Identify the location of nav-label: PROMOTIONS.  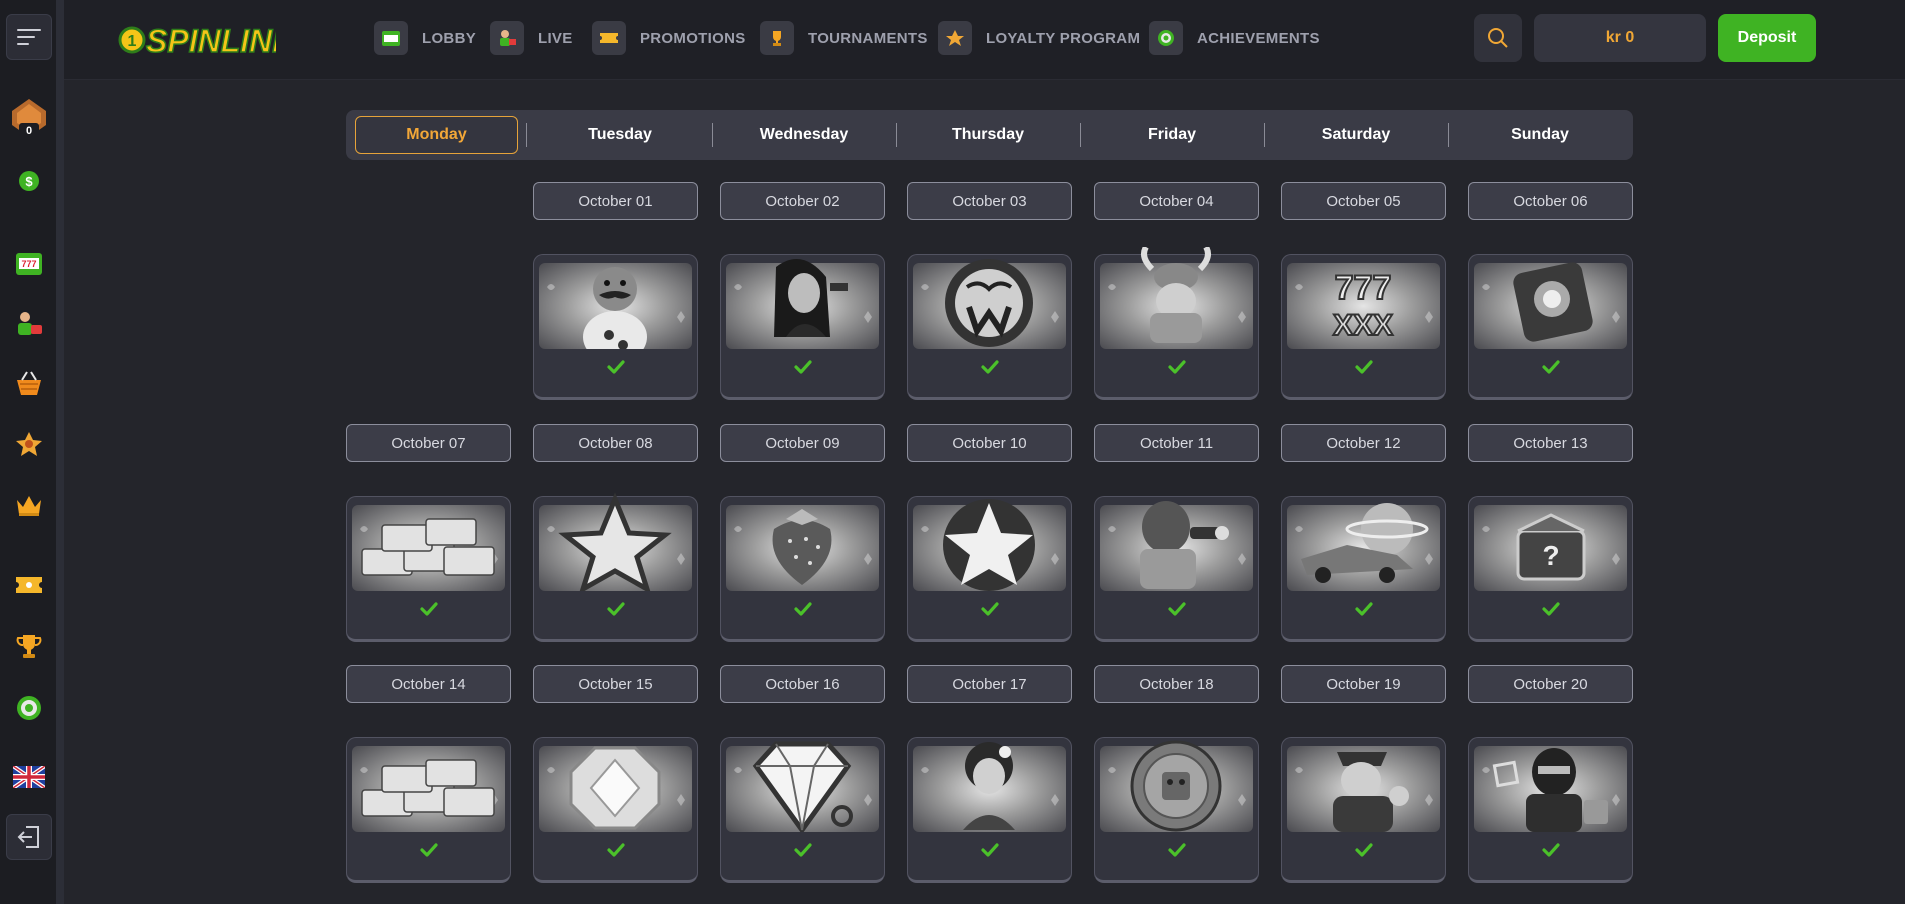
(693, 38).